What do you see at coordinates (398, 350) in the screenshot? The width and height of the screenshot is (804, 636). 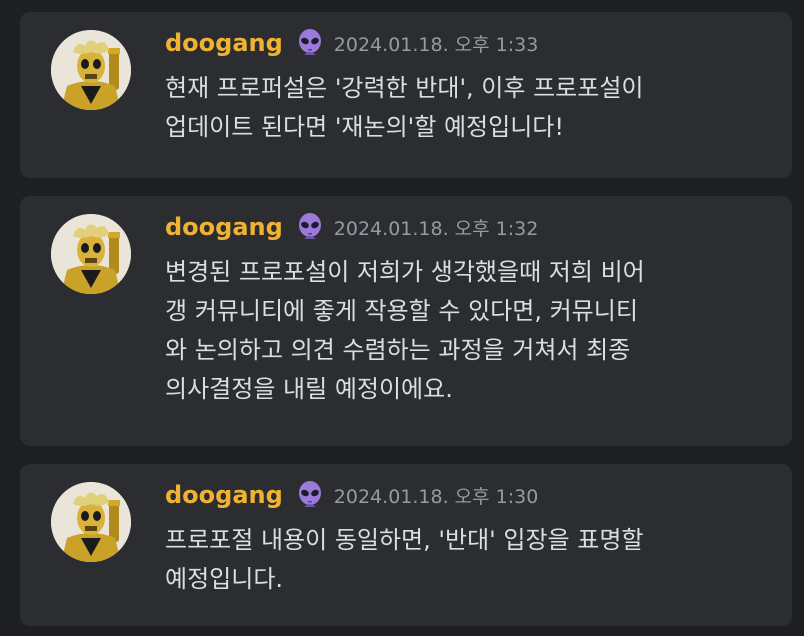 I see `message-line: 와 논의하고 의견 수렴하는 과정을 거쳐서 최종` at bounding box center [398, 350].